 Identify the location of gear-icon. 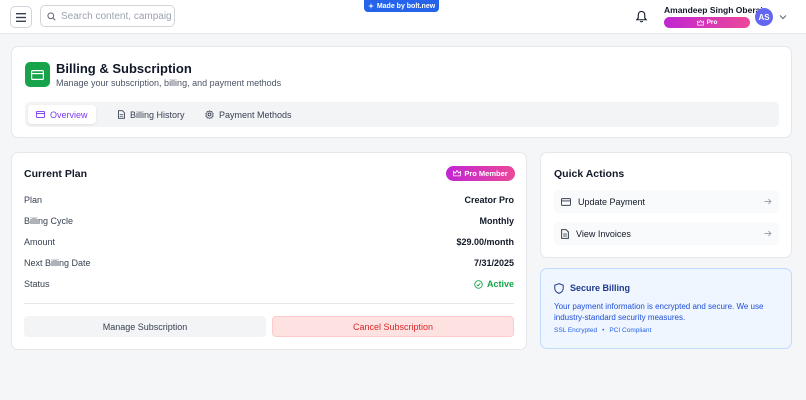
(209, 114).